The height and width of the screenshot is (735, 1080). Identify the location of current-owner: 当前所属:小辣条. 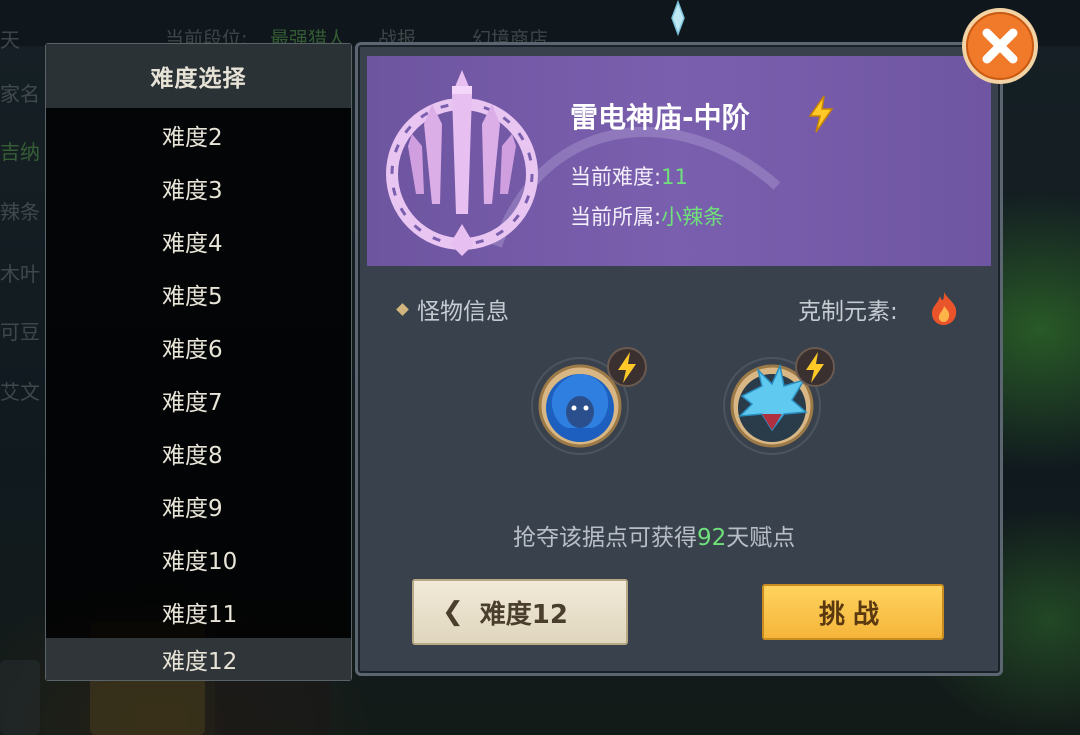
(647, 216).